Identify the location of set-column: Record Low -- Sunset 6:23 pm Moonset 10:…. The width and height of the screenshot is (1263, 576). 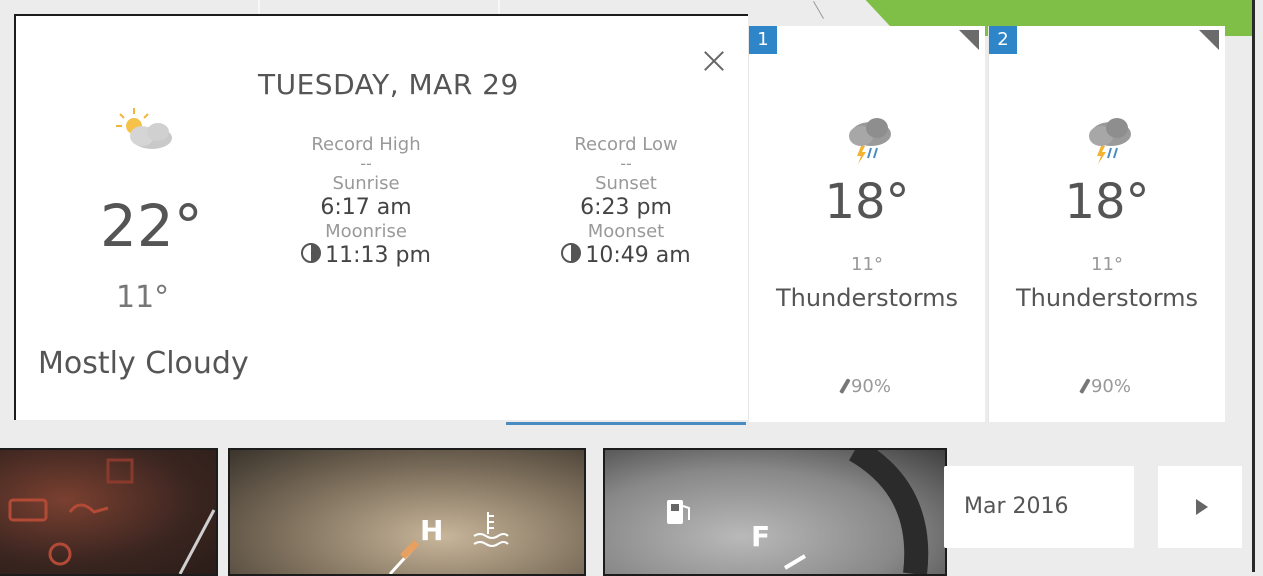
(626, 201).